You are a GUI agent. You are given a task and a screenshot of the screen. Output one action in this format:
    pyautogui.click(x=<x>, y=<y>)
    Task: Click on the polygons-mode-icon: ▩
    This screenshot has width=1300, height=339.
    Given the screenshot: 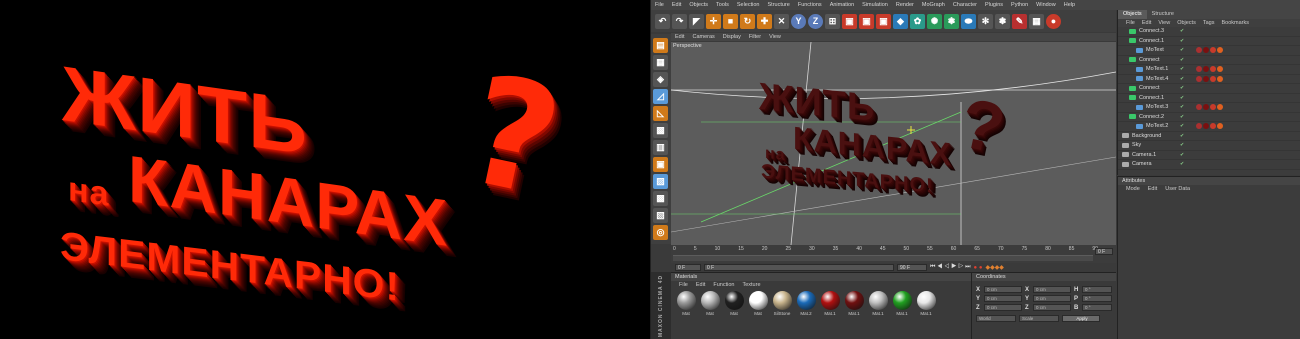 What is the action you would take?
    pyautogui.click(x=660, y=130)
    